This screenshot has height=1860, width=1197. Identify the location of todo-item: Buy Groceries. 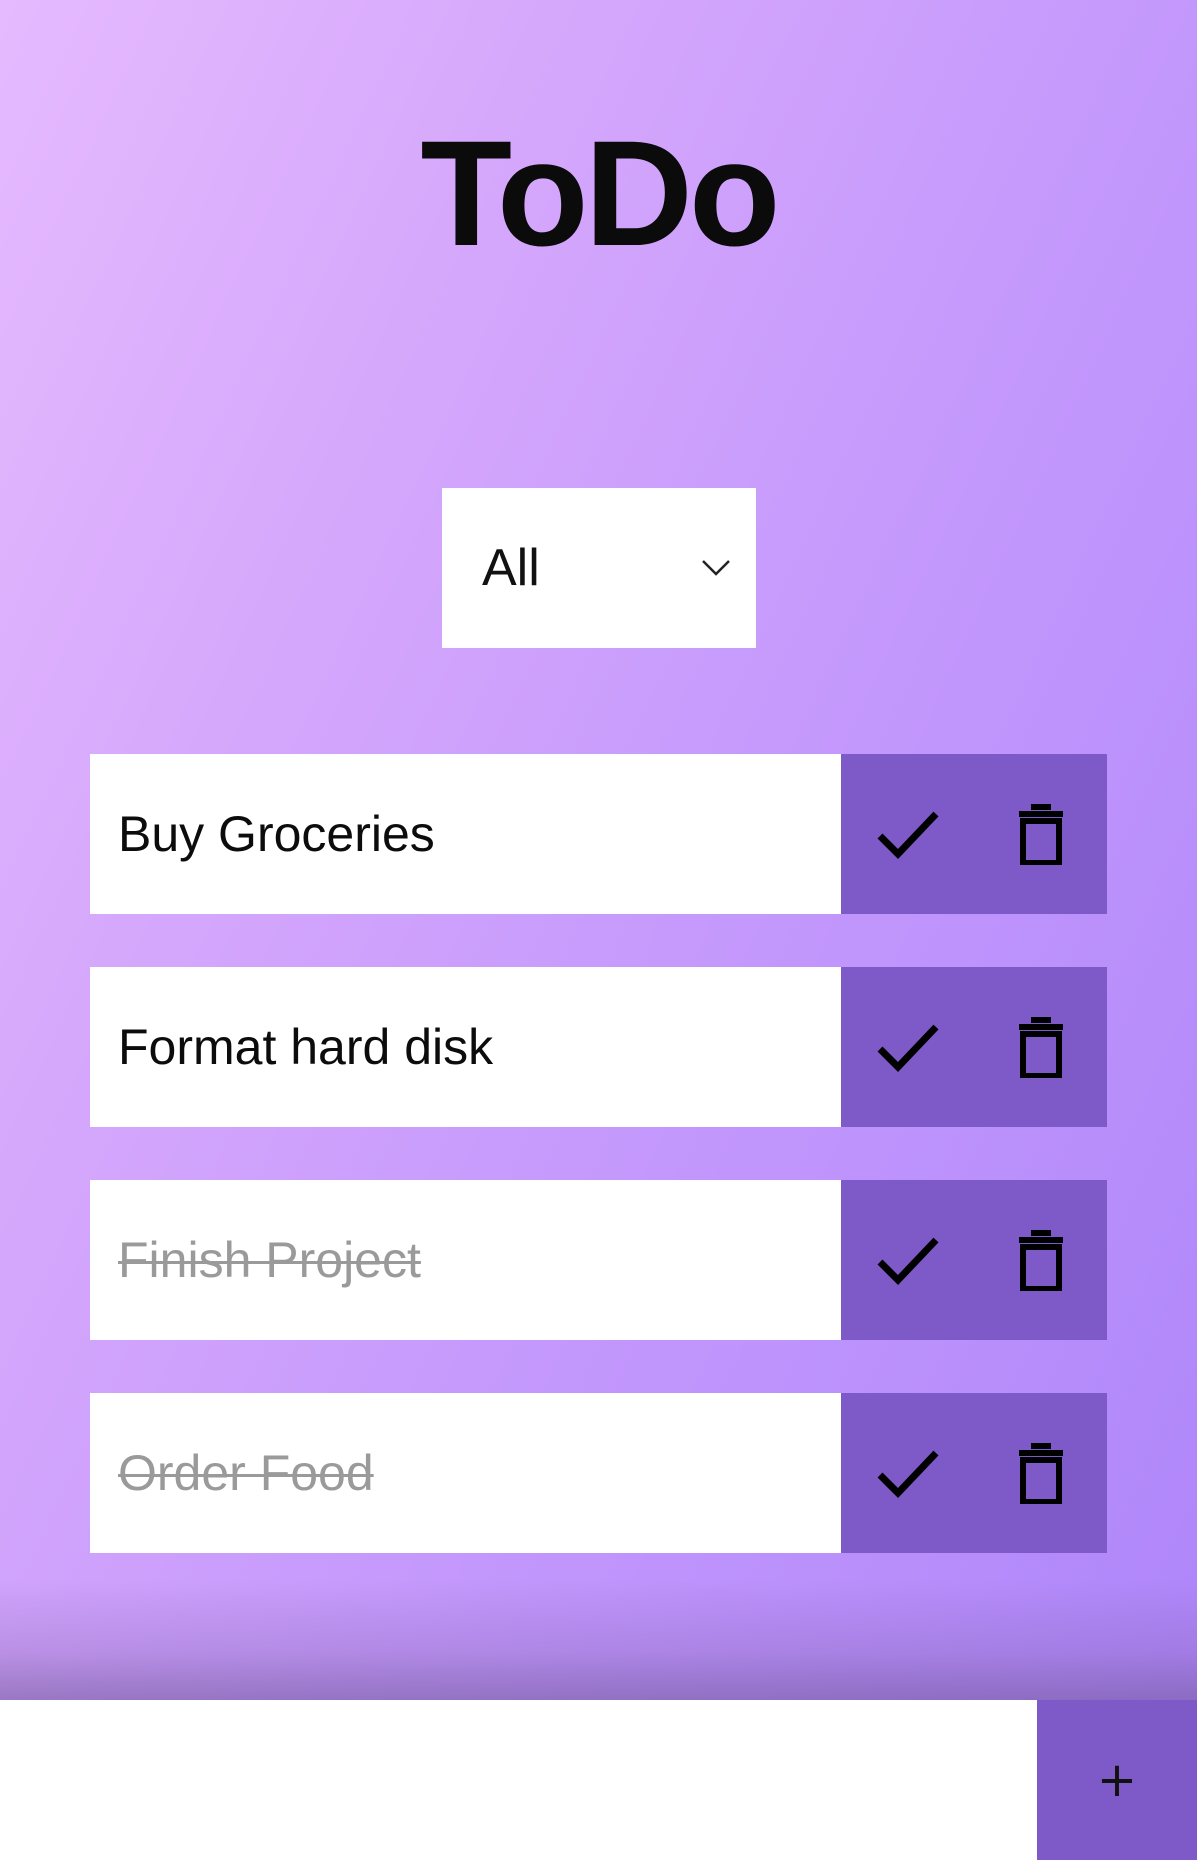
(598, 834).